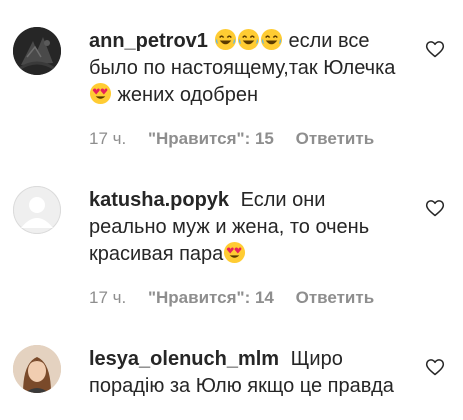 Image resolution: width=463 pixels, height=420 pixels. Describe the element at coordinates (159, 200) in the screenshot. I see `comment-username: katusha.popyk` at that location.